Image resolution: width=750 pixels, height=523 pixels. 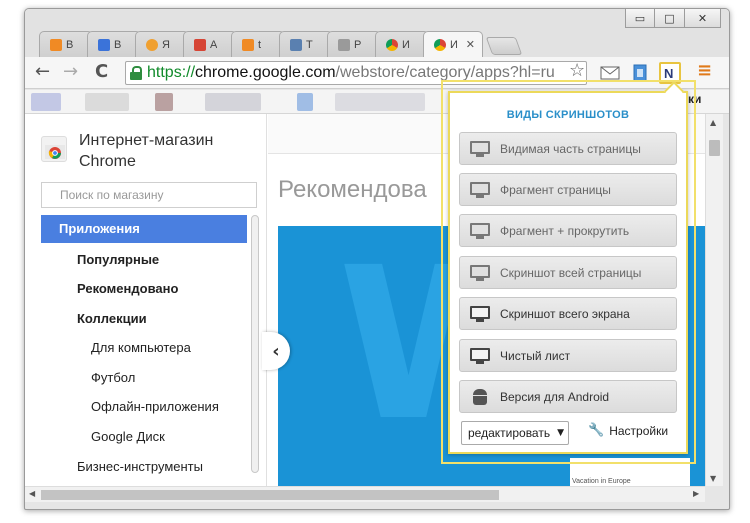 I want to click on bookmark-star-icon: ☆, so click(x=577, y=70).